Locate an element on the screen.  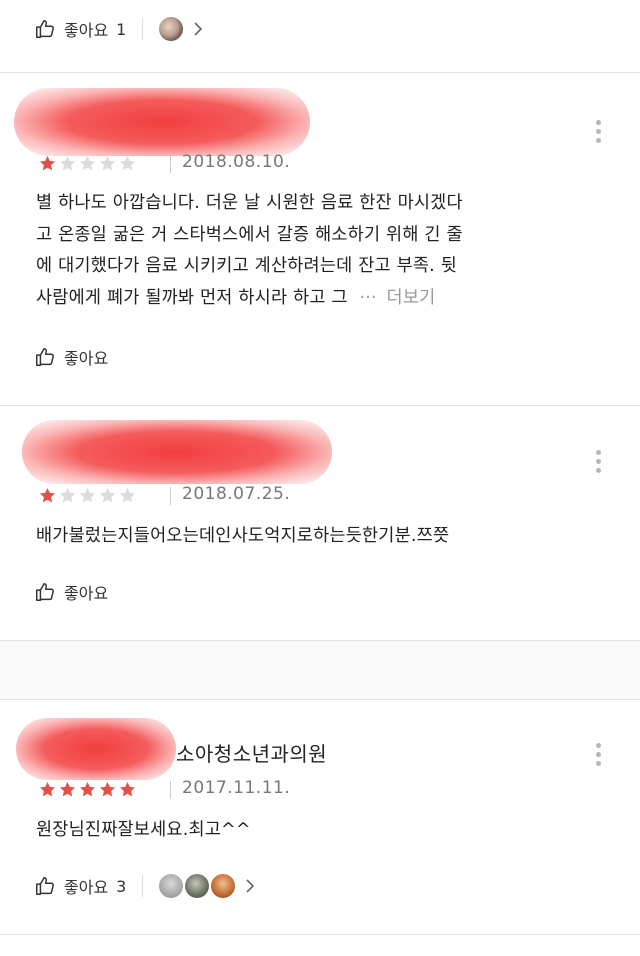
top-like-row: 좋아요 1 is located at coordinates (118, 29).